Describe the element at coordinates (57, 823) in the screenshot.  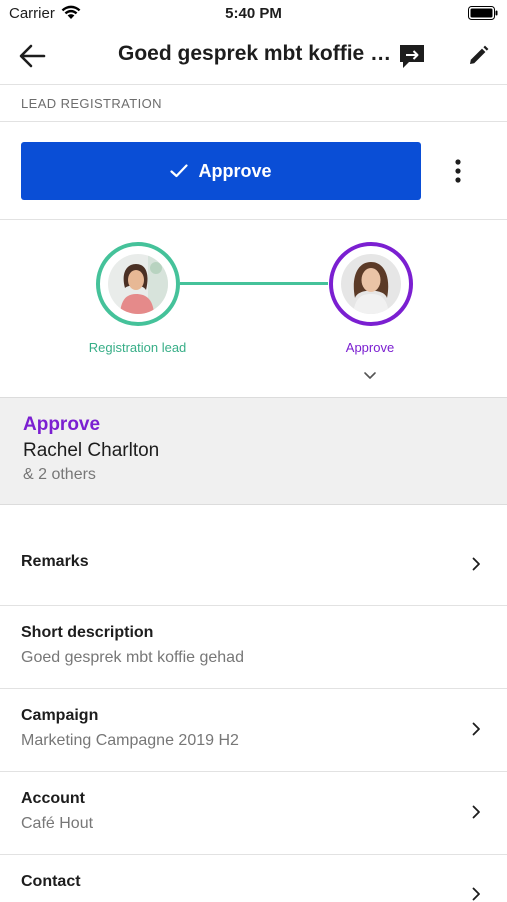
I see `field-value: Café Hout` at that location.